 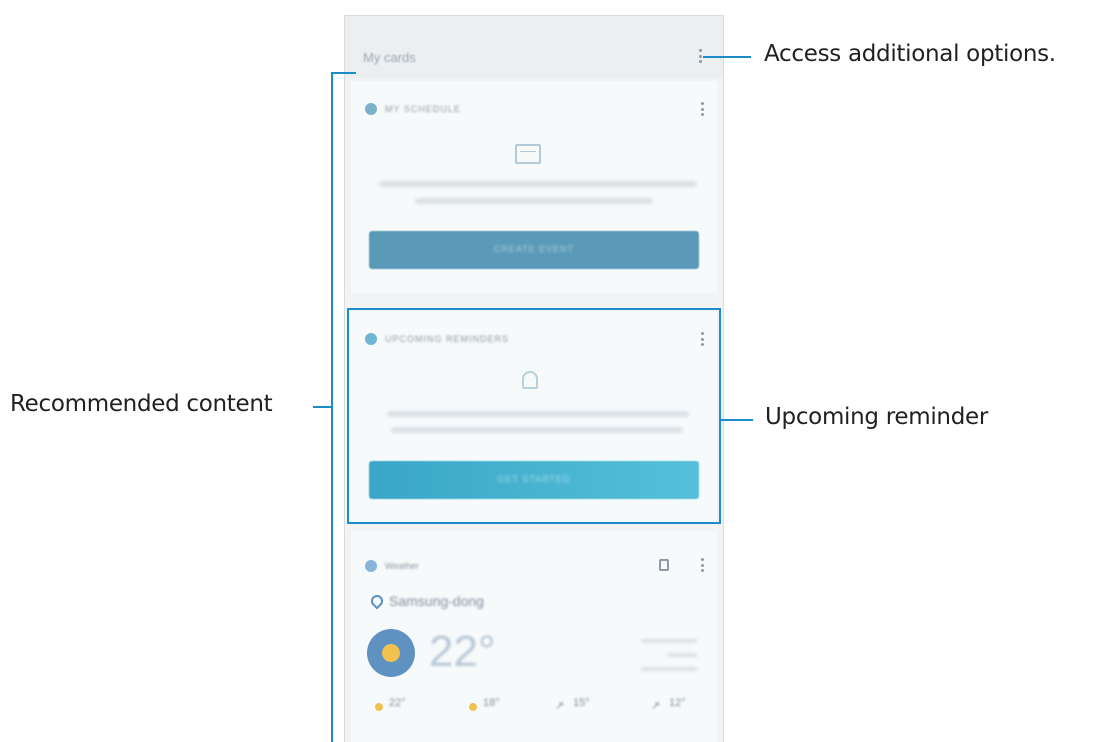 I want to click on calendar-icon, so click(x=528, y=154).